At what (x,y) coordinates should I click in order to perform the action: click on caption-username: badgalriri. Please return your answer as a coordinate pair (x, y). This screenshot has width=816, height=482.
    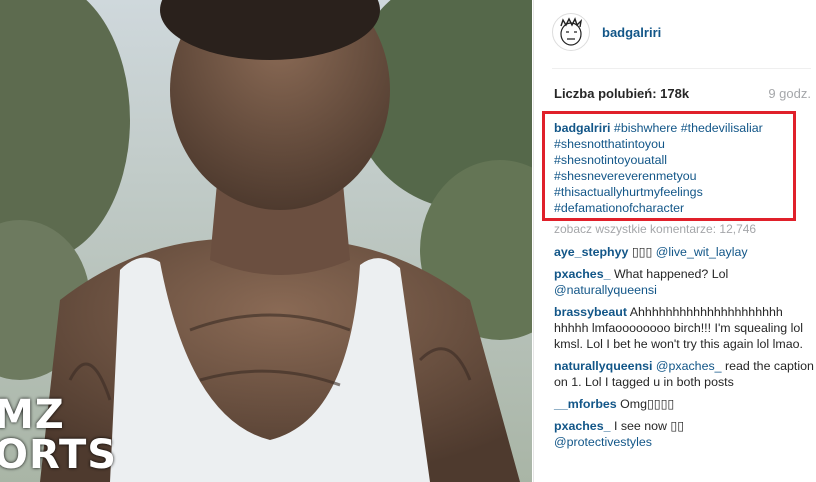
    Looking at the image, I should click on (582, 128).